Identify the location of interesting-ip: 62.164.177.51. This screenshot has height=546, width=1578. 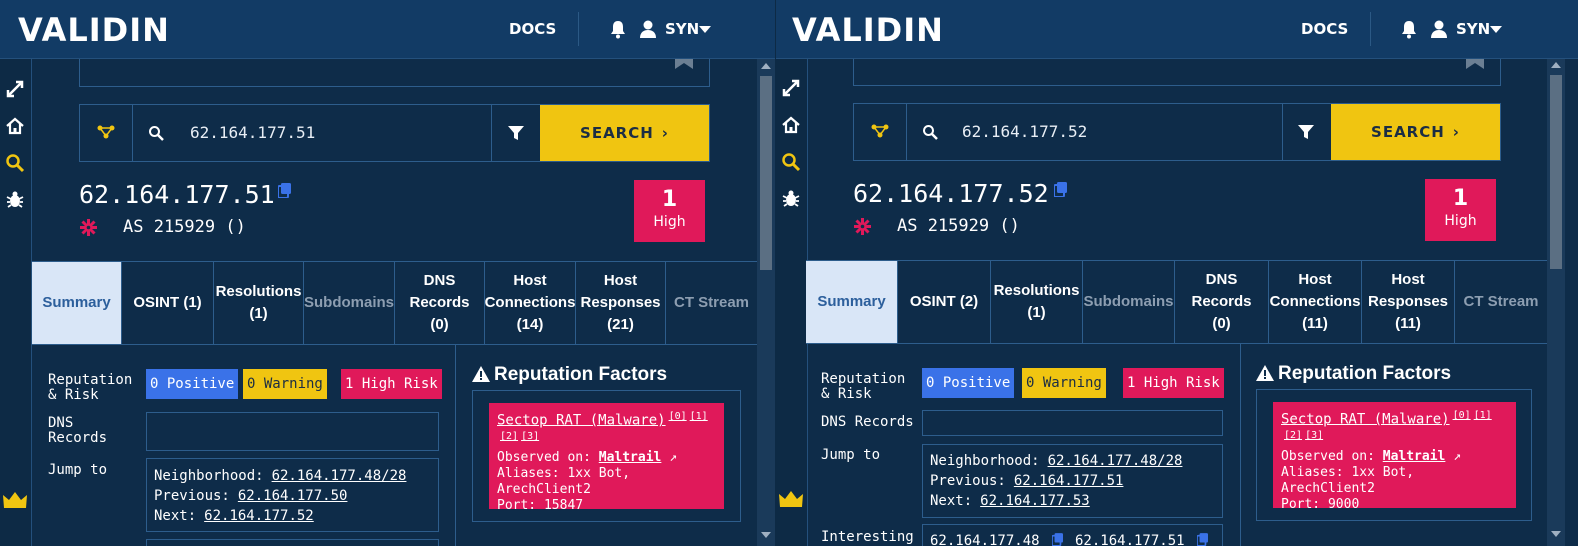
(1130, 539).